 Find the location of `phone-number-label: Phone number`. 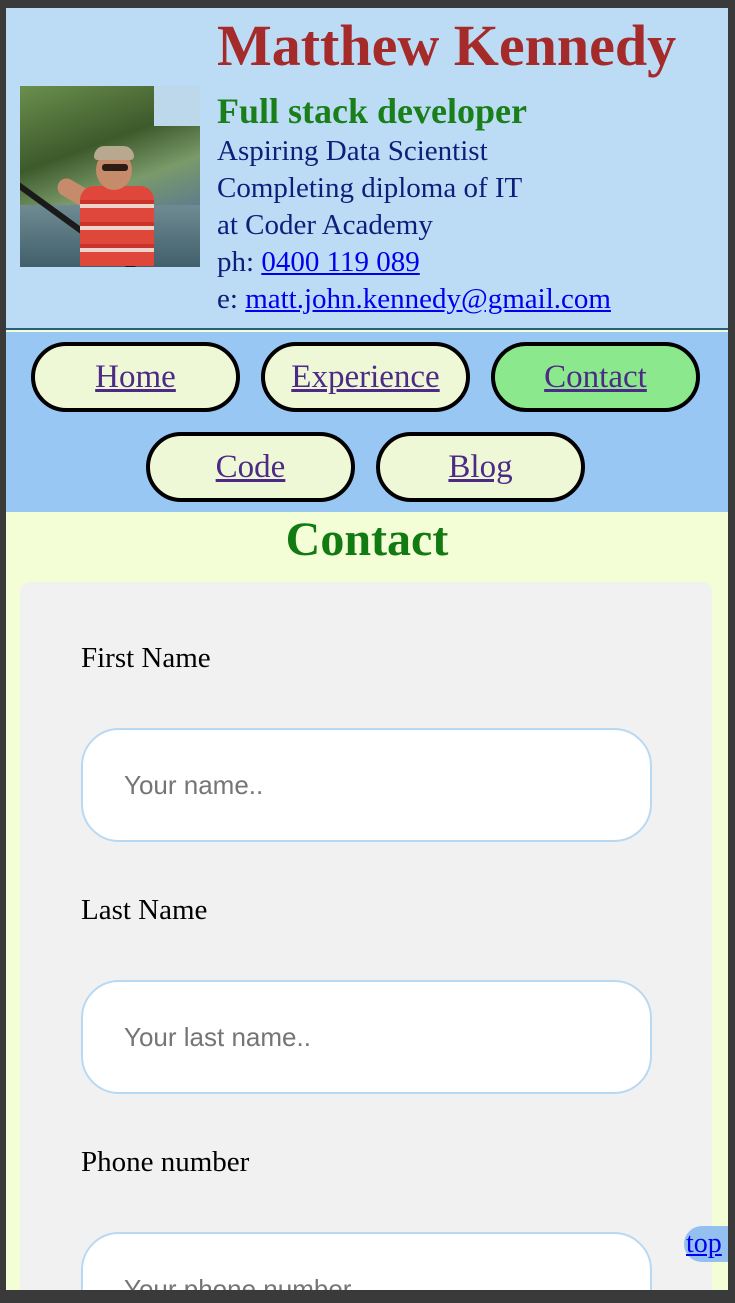

phone-number-label: Phone number is located at coordinates (165, 1162).